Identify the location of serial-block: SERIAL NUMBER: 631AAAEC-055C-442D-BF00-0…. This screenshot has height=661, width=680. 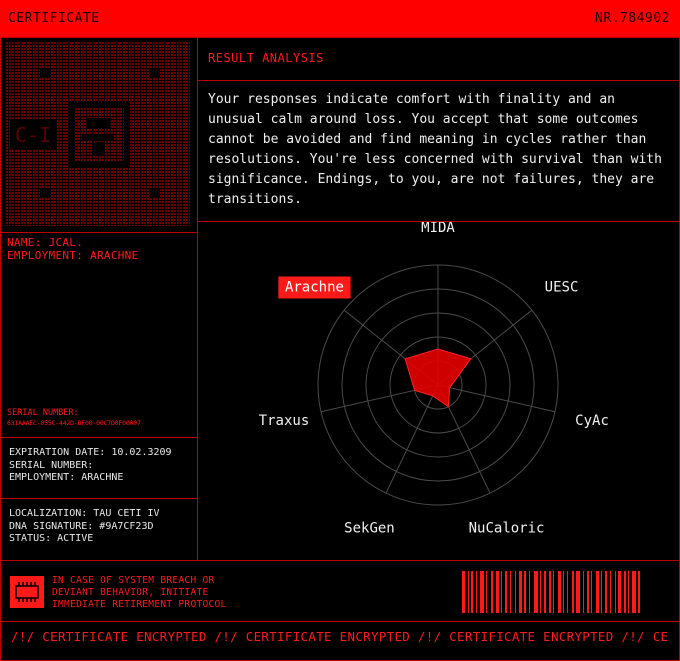
(74, 418).